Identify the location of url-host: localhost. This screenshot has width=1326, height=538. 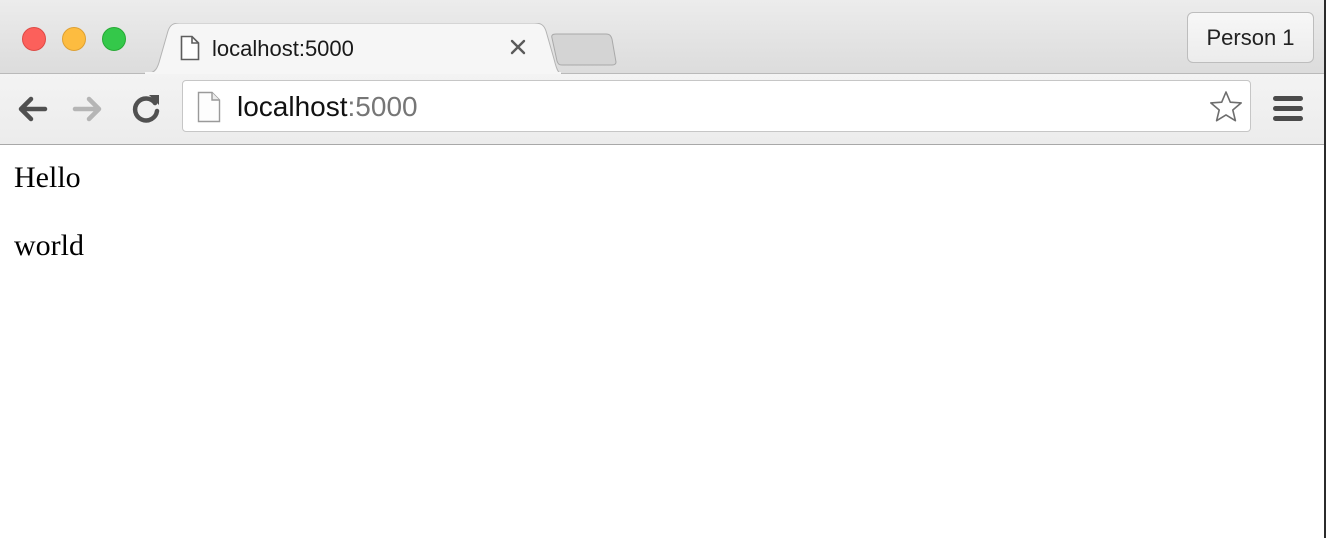
(292, 106).